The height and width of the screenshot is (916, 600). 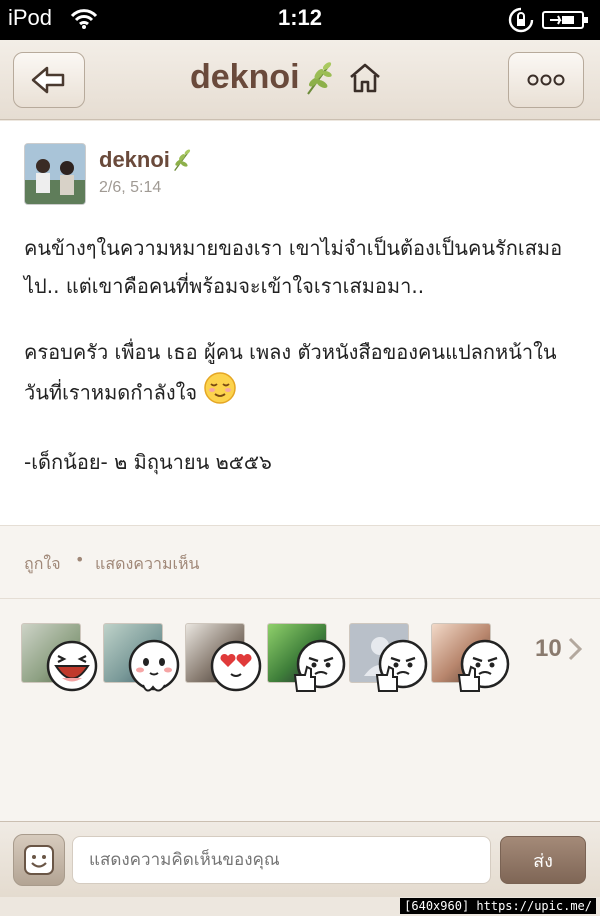 I want to click on home-icon, so click(x=365, y=78).